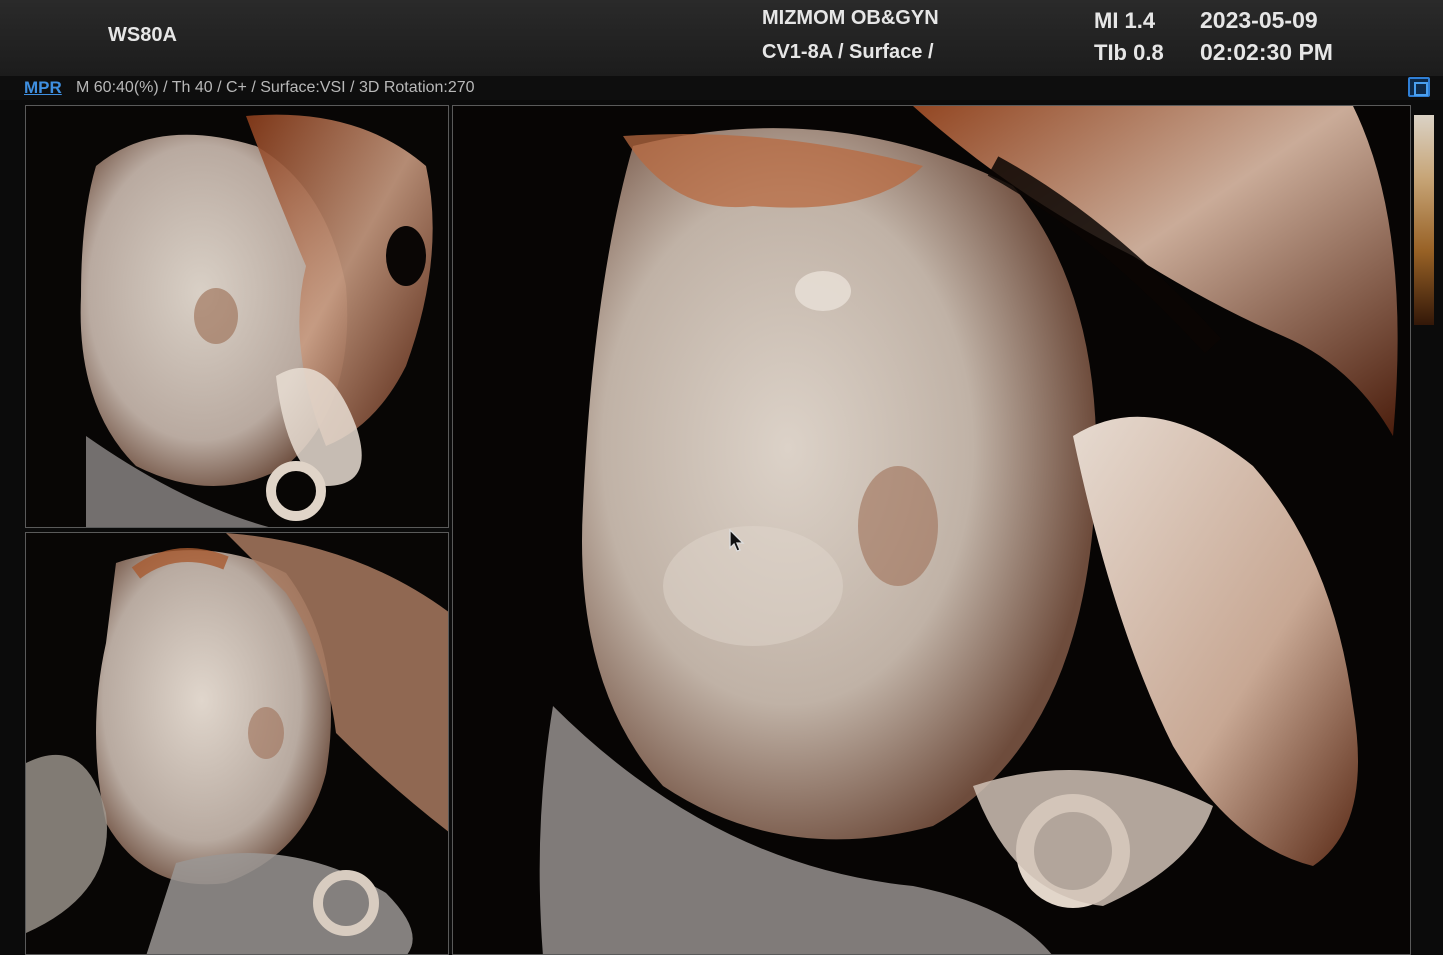 This screenshot has height=955, width=1443. What do you see at coordinates (1129, 52) in the screenshot?
I see `thermal-index-bone: TIb 0.8` at bounding box center [1129, 52].